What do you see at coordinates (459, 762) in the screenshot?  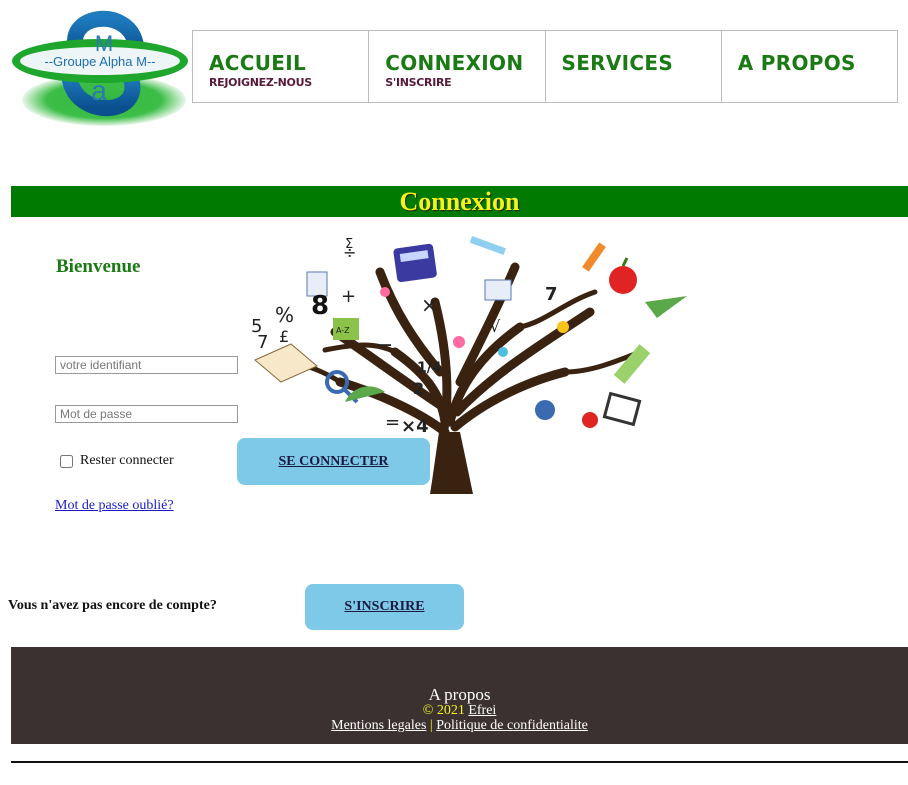 I see `bottom-divider` at bounding box center [459, 762].